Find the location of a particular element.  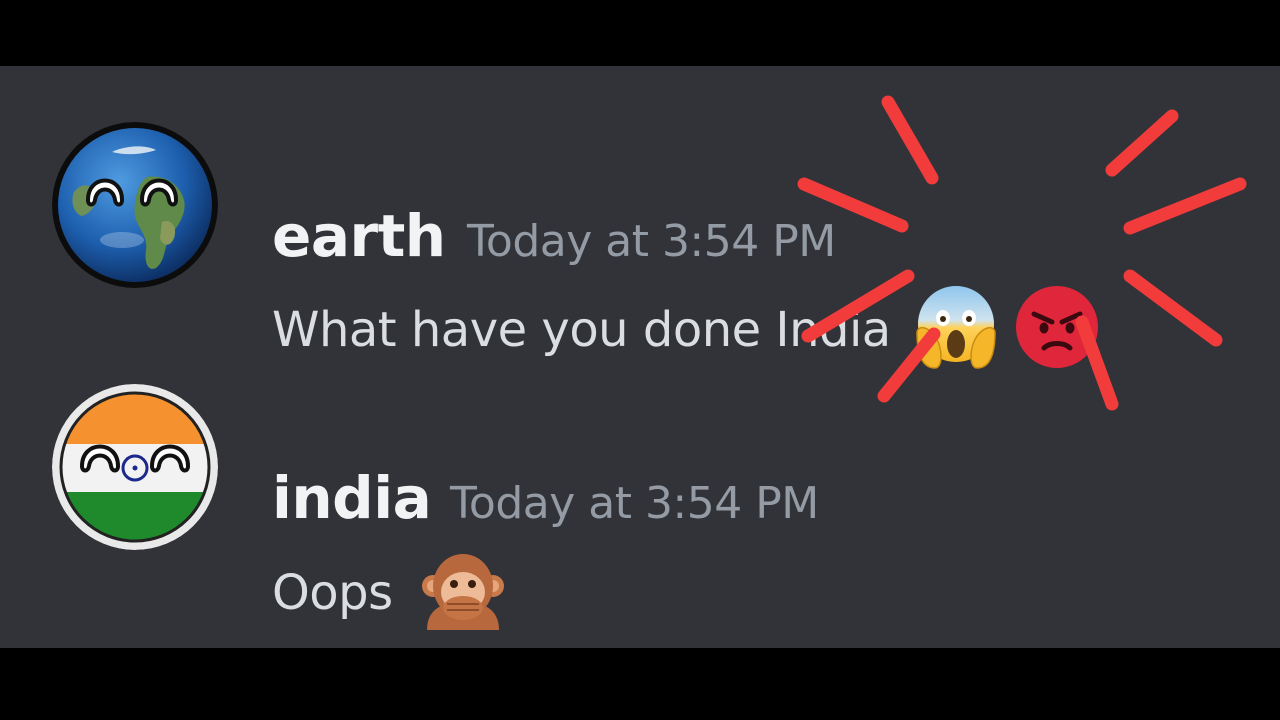

avatar-earth is located at coordinates (135, 205).